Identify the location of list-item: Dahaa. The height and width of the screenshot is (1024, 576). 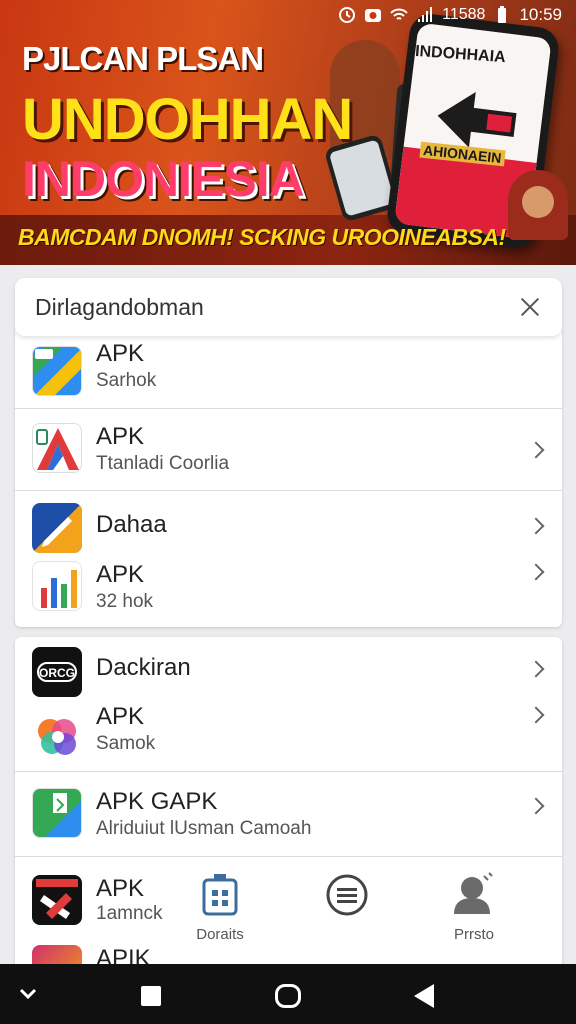
(288, 522).